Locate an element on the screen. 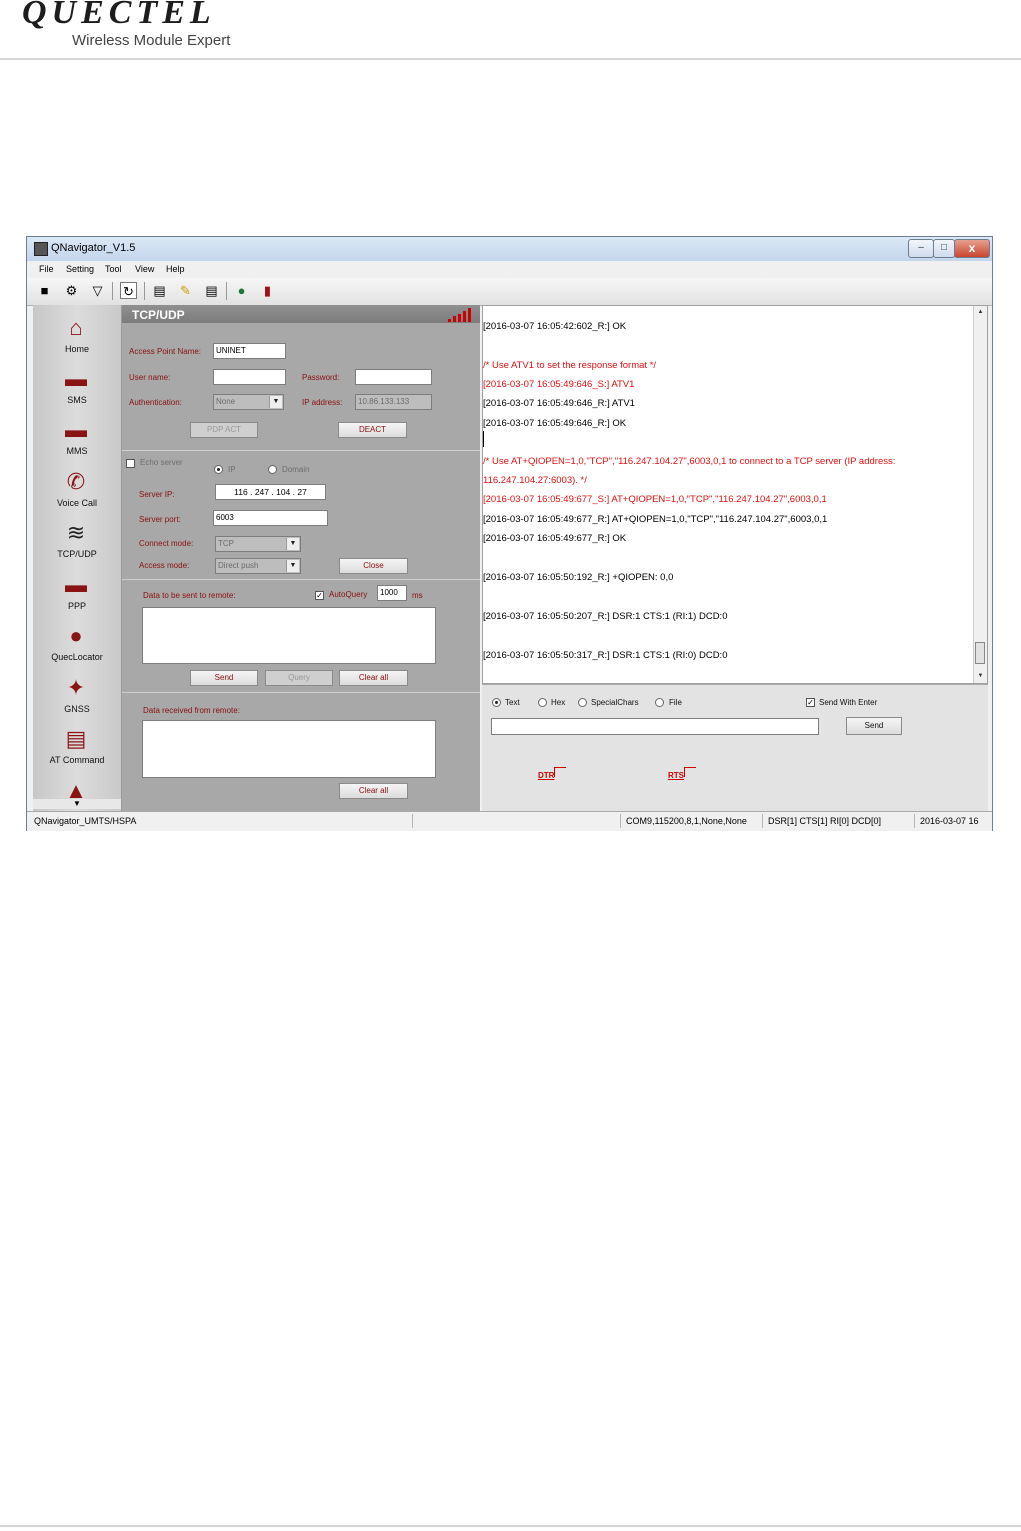 The width and height of the screenshot is (1021, 1531). menu-setting: Setting is located at coordinates (80, 269).